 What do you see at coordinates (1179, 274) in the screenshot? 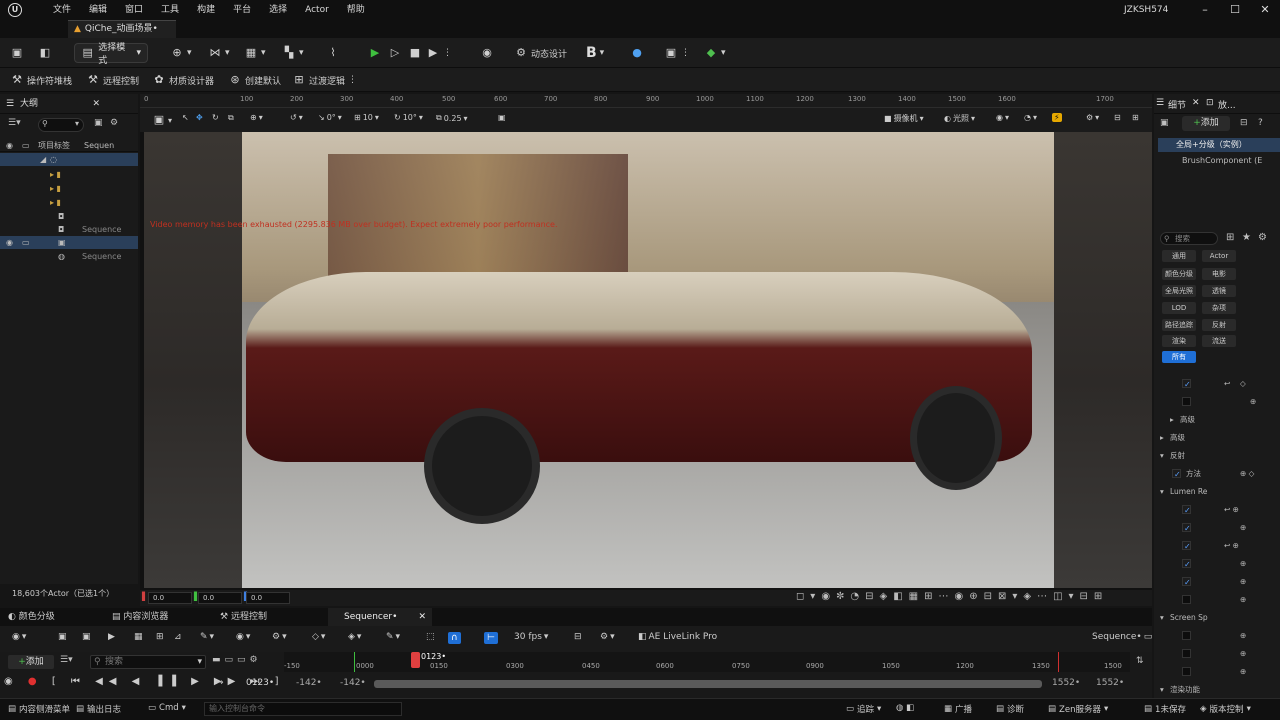
I see `category-color-grading: 颜色分级` at bounding box center [1179, 274].